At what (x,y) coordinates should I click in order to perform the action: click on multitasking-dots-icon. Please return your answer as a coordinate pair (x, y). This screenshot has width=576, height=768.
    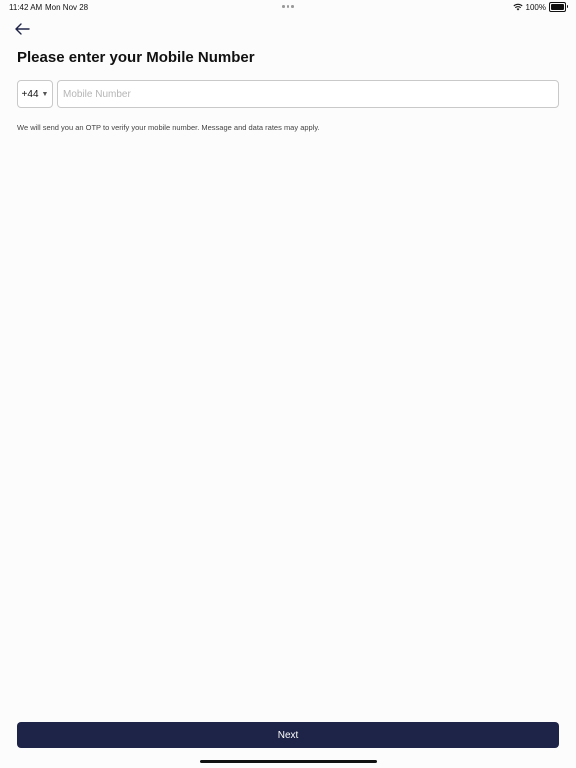
    Looking at the image, I should click on (288, 6).